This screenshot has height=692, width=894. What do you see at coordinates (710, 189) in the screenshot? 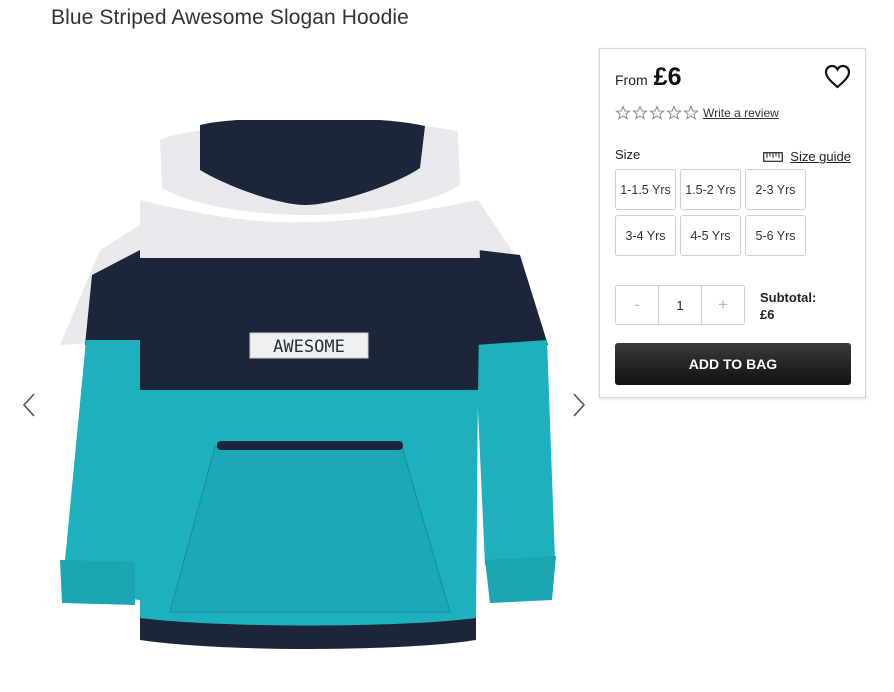
I see `size-option: 1.5-2 Yrs` at bounding box center [710, 189].